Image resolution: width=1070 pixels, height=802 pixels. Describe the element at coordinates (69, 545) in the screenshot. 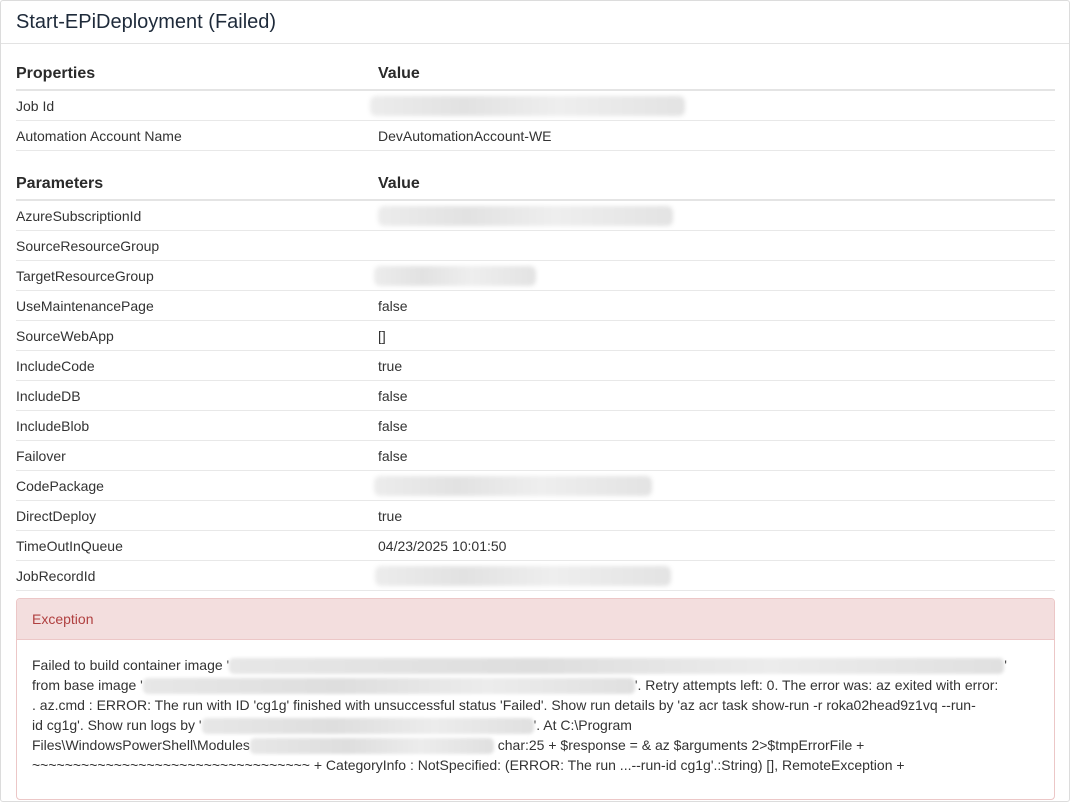

I see `parameter-name: TimeOutInQueue` at that location.